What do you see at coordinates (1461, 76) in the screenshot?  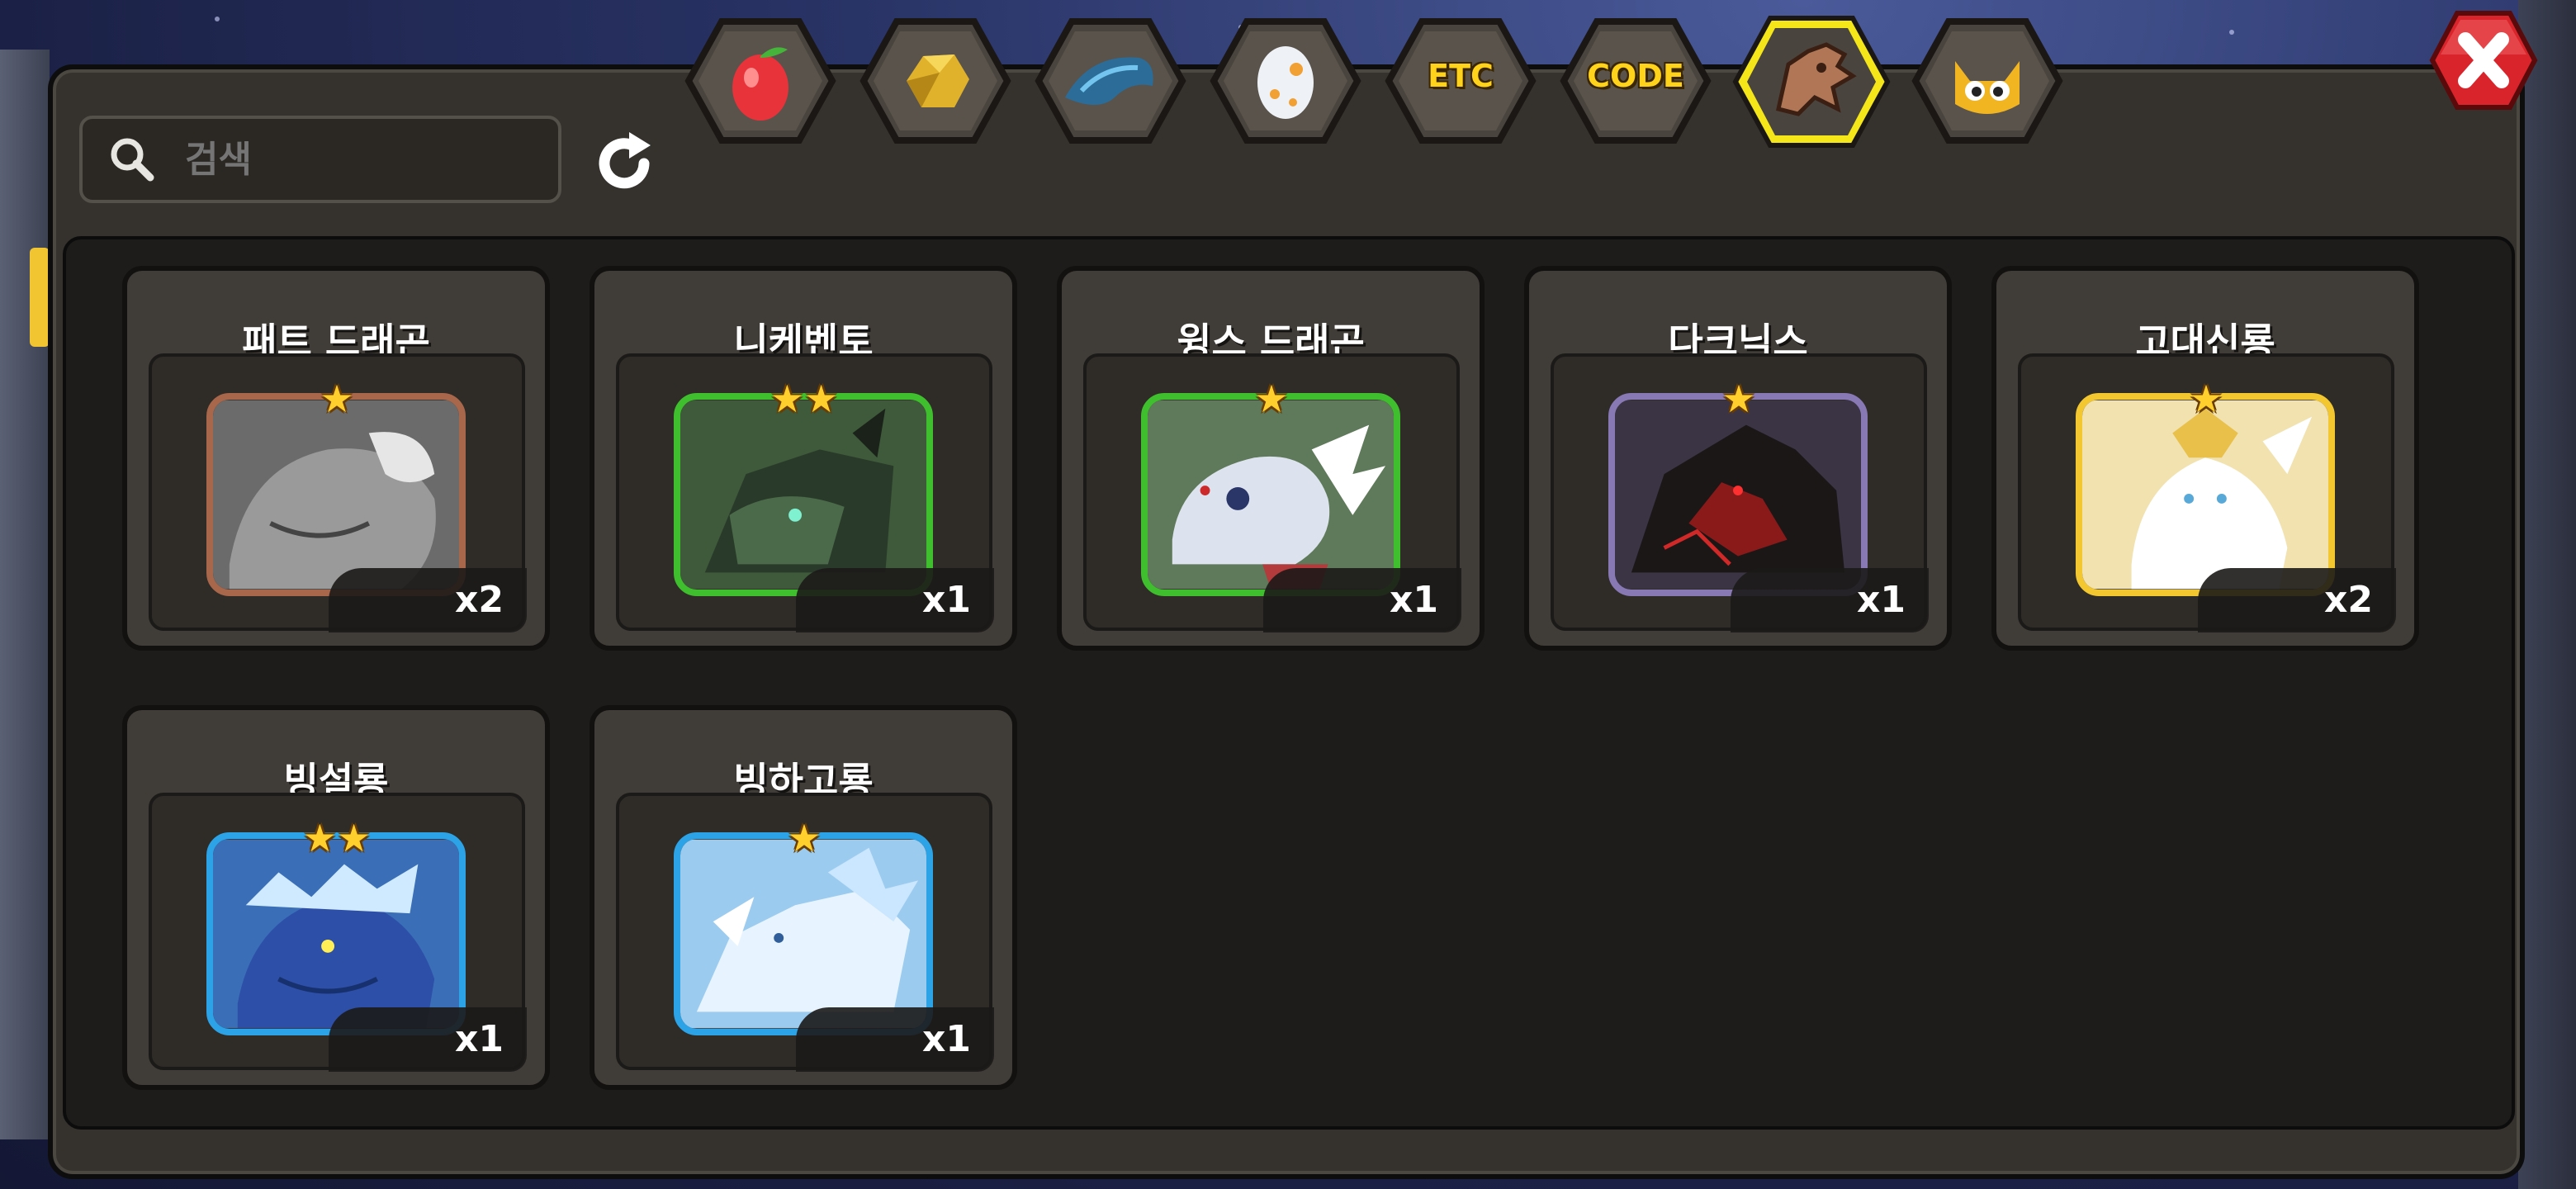 I see `tab-etc-label: ETC` at bounding box center [1461, 76].